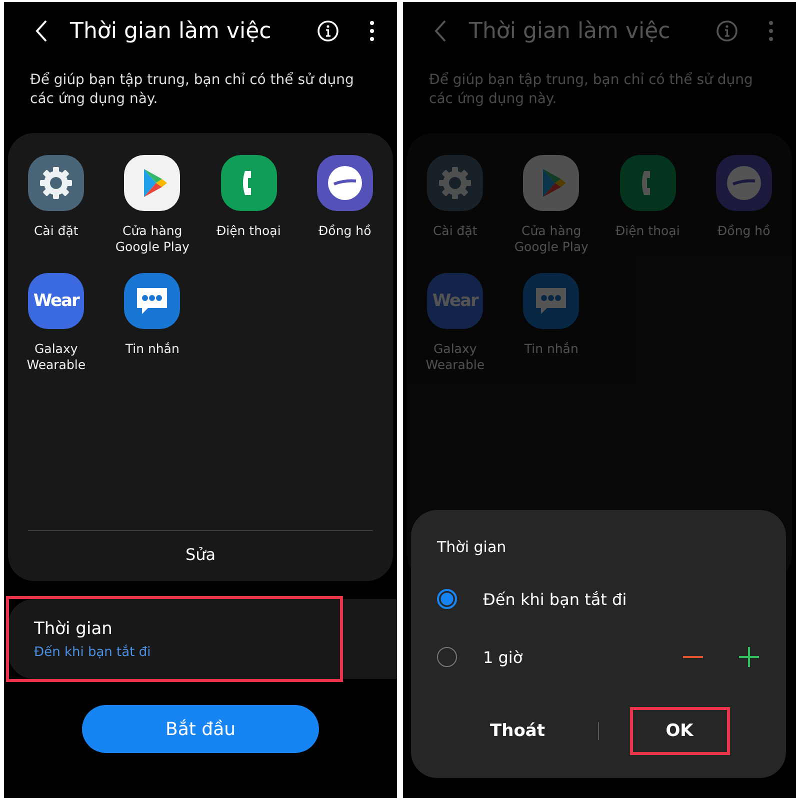 The image size is (800, 800). Describe the element at coordinates (74, 628) in the screenshot. I see `time-label: Thời gian` at that location.